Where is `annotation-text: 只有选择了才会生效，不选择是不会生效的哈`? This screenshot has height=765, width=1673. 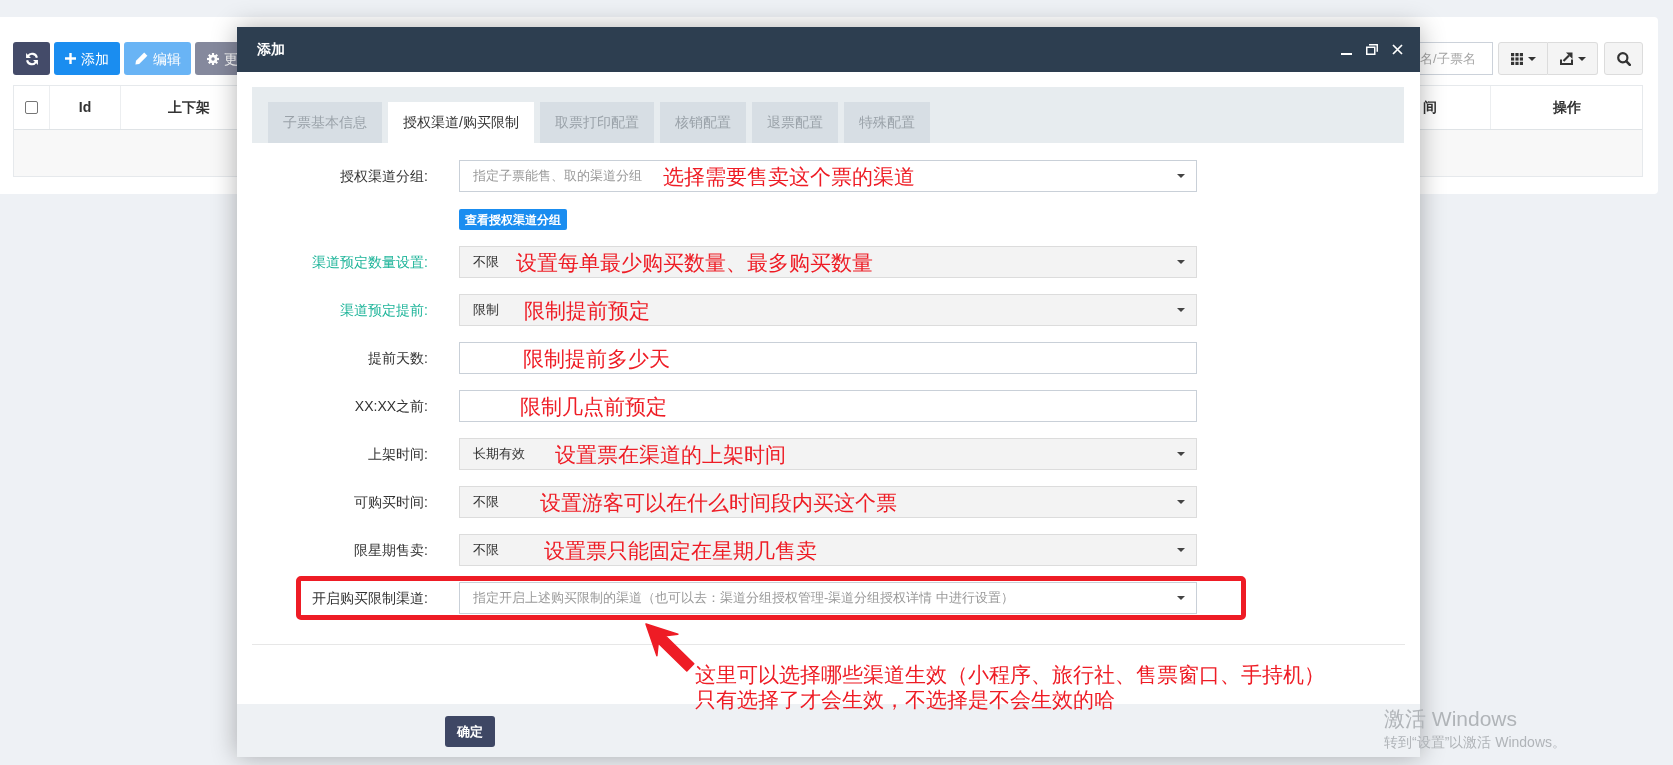 annotation-text: 只有选择了才会生效，不选择是不会生效的哈 is located at coordinates (905, 699).